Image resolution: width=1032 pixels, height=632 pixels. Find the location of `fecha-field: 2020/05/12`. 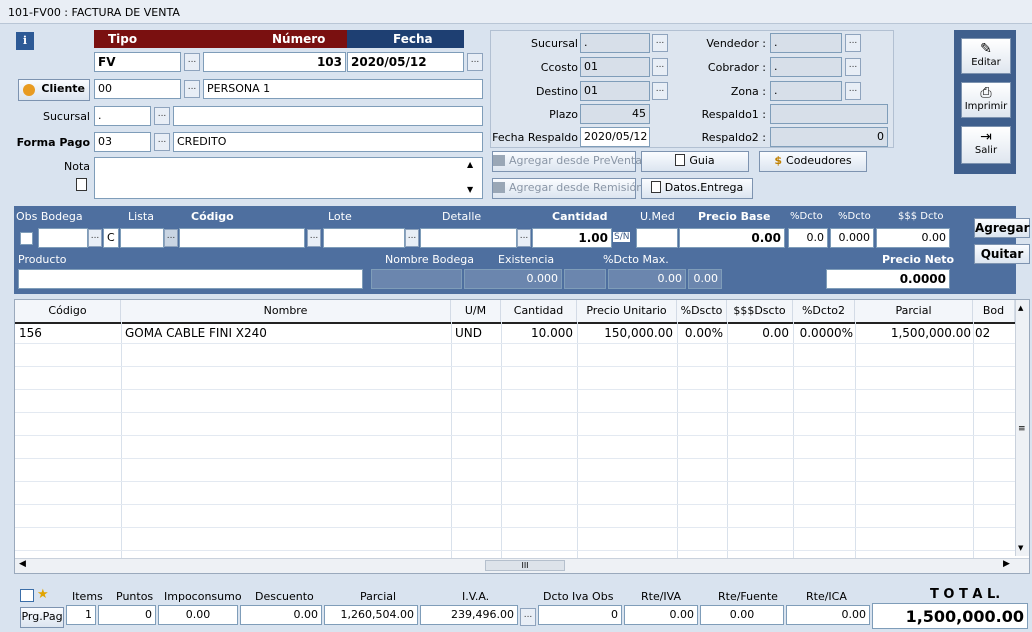

fecha-field: 2020/05/12 is located at coordinates (405, 62).